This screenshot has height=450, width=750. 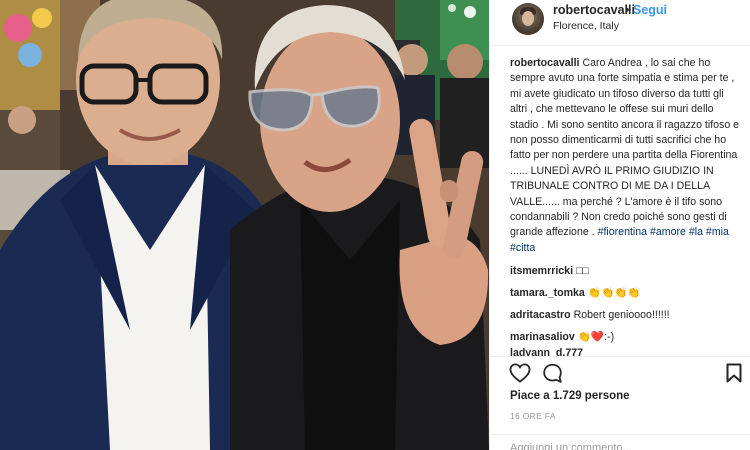 What do you see at coordinates (586, 26) in the screenshot?
I see `location-link: Florence, Italy` at bounding box center [586, 26].